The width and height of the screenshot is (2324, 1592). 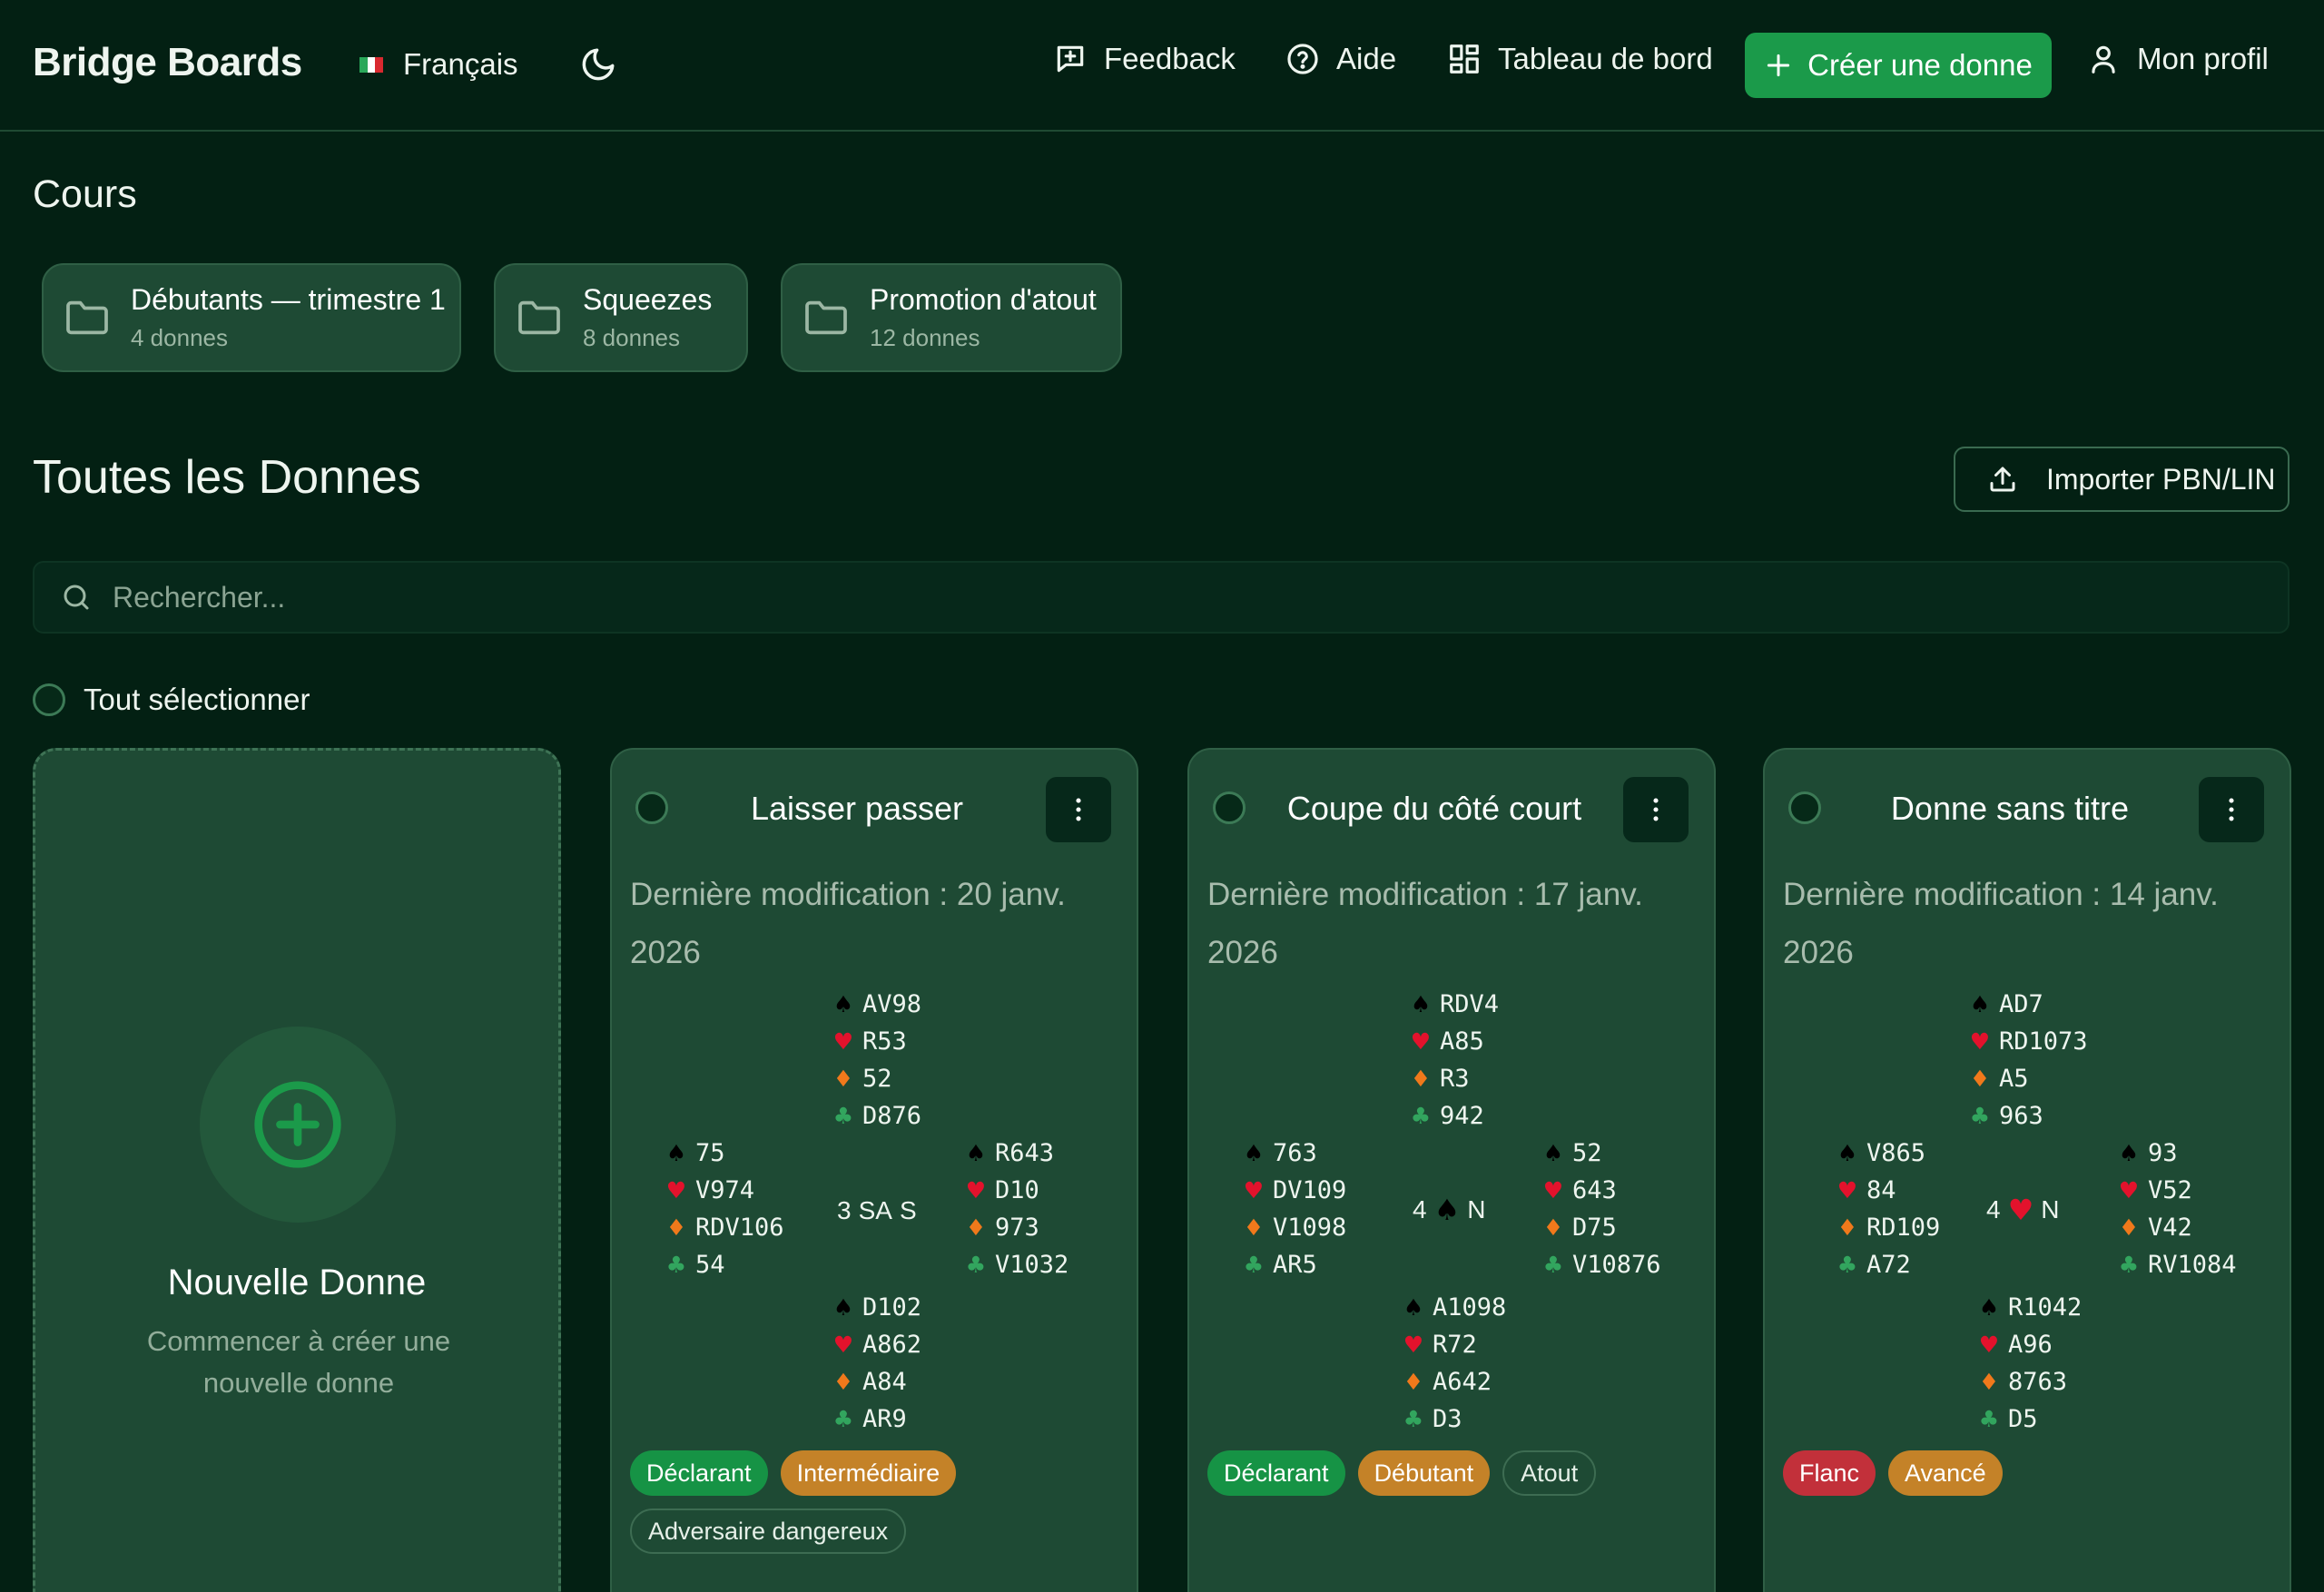 I want to click on all-deals-heading: Toutes les Donnes, so click(x=227, y=477).